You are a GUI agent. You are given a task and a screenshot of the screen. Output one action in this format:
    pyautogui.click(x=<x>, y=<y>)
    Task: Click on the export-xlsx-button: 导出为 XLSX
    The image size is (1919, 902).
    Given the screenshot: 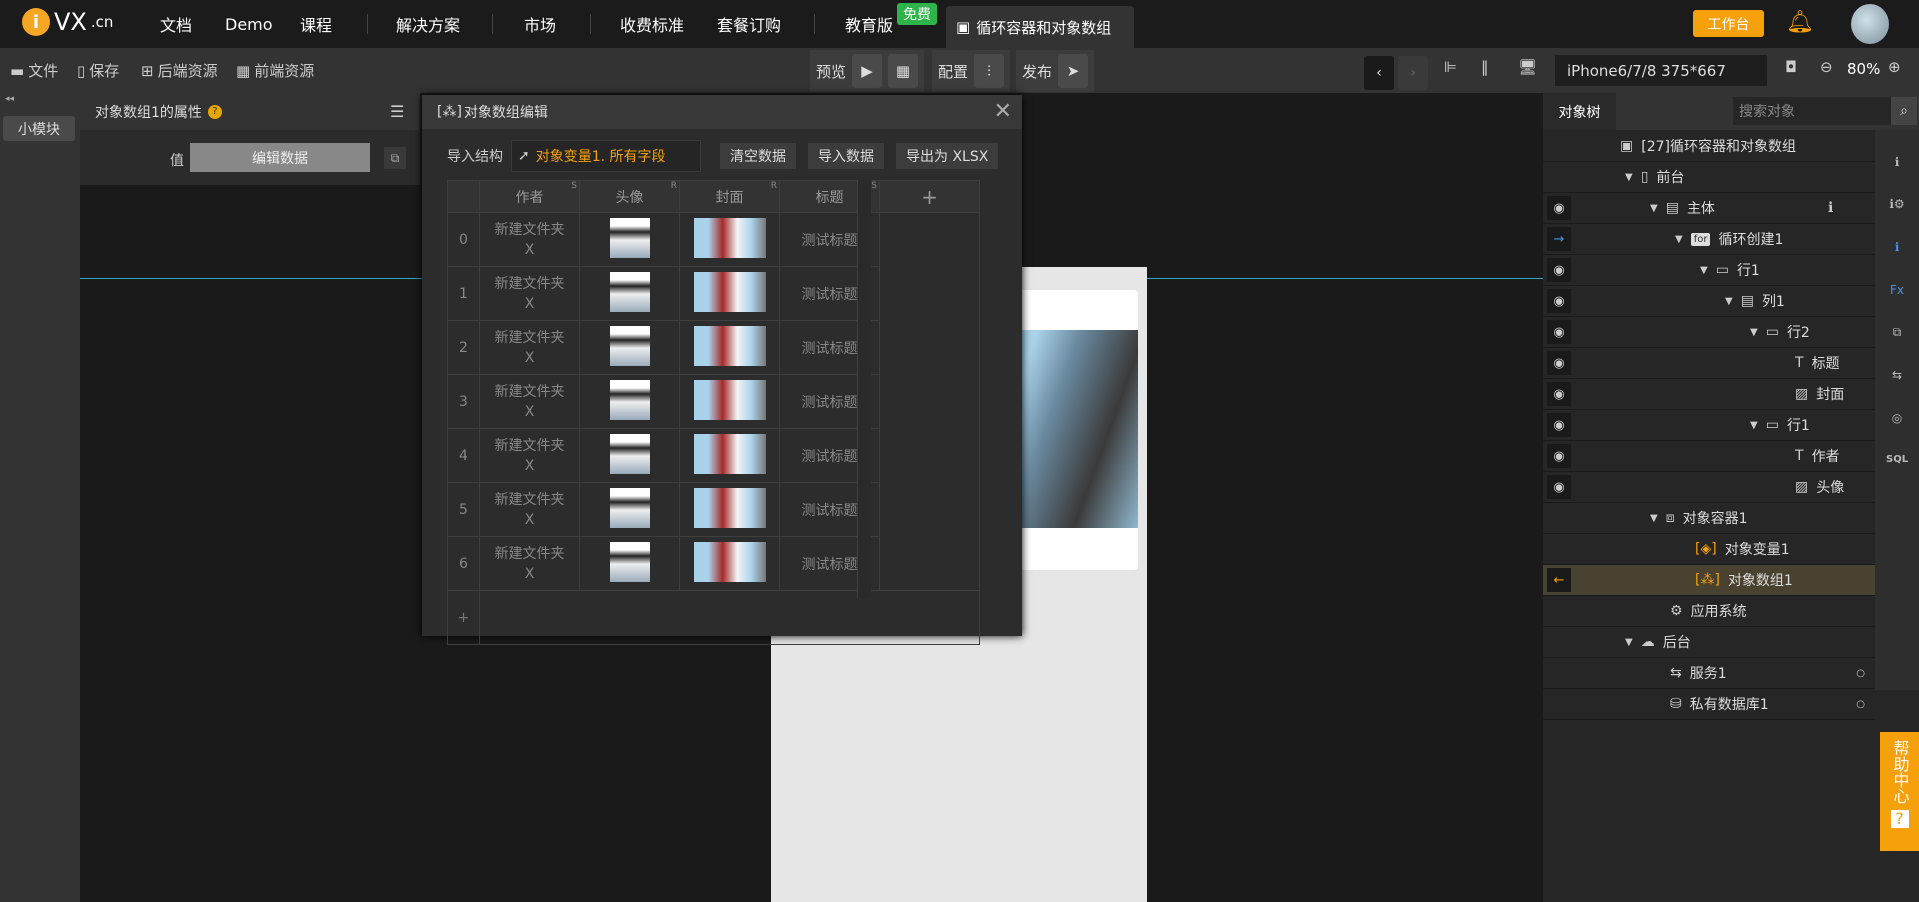 What is the action you would take?
    pyautogui.click(x=947, y=156)
    